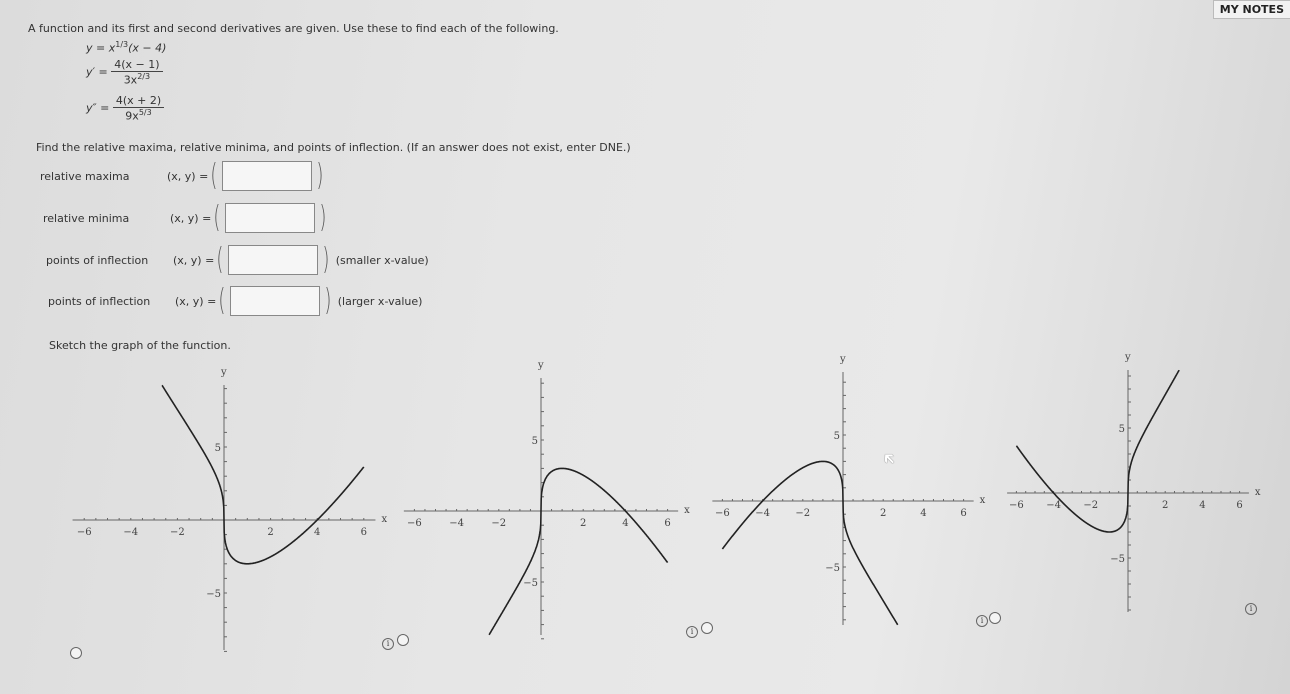 The width and height of the screenshot is (1290, 694). What do you see at coordinates (889, 458) in the screenshot?
I see `mouse-cursor-icon: 🡴` at bounding box center [889, 458].